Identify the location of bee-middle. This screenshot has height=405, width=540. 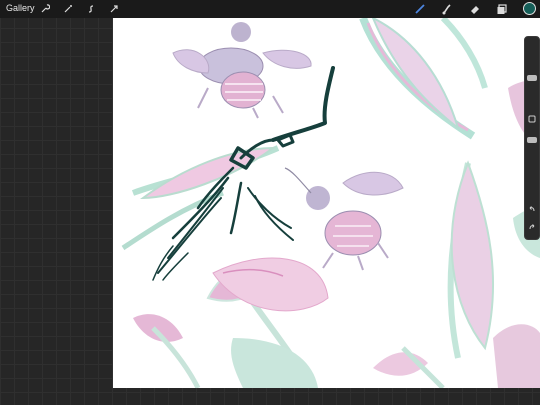
(344, 219).